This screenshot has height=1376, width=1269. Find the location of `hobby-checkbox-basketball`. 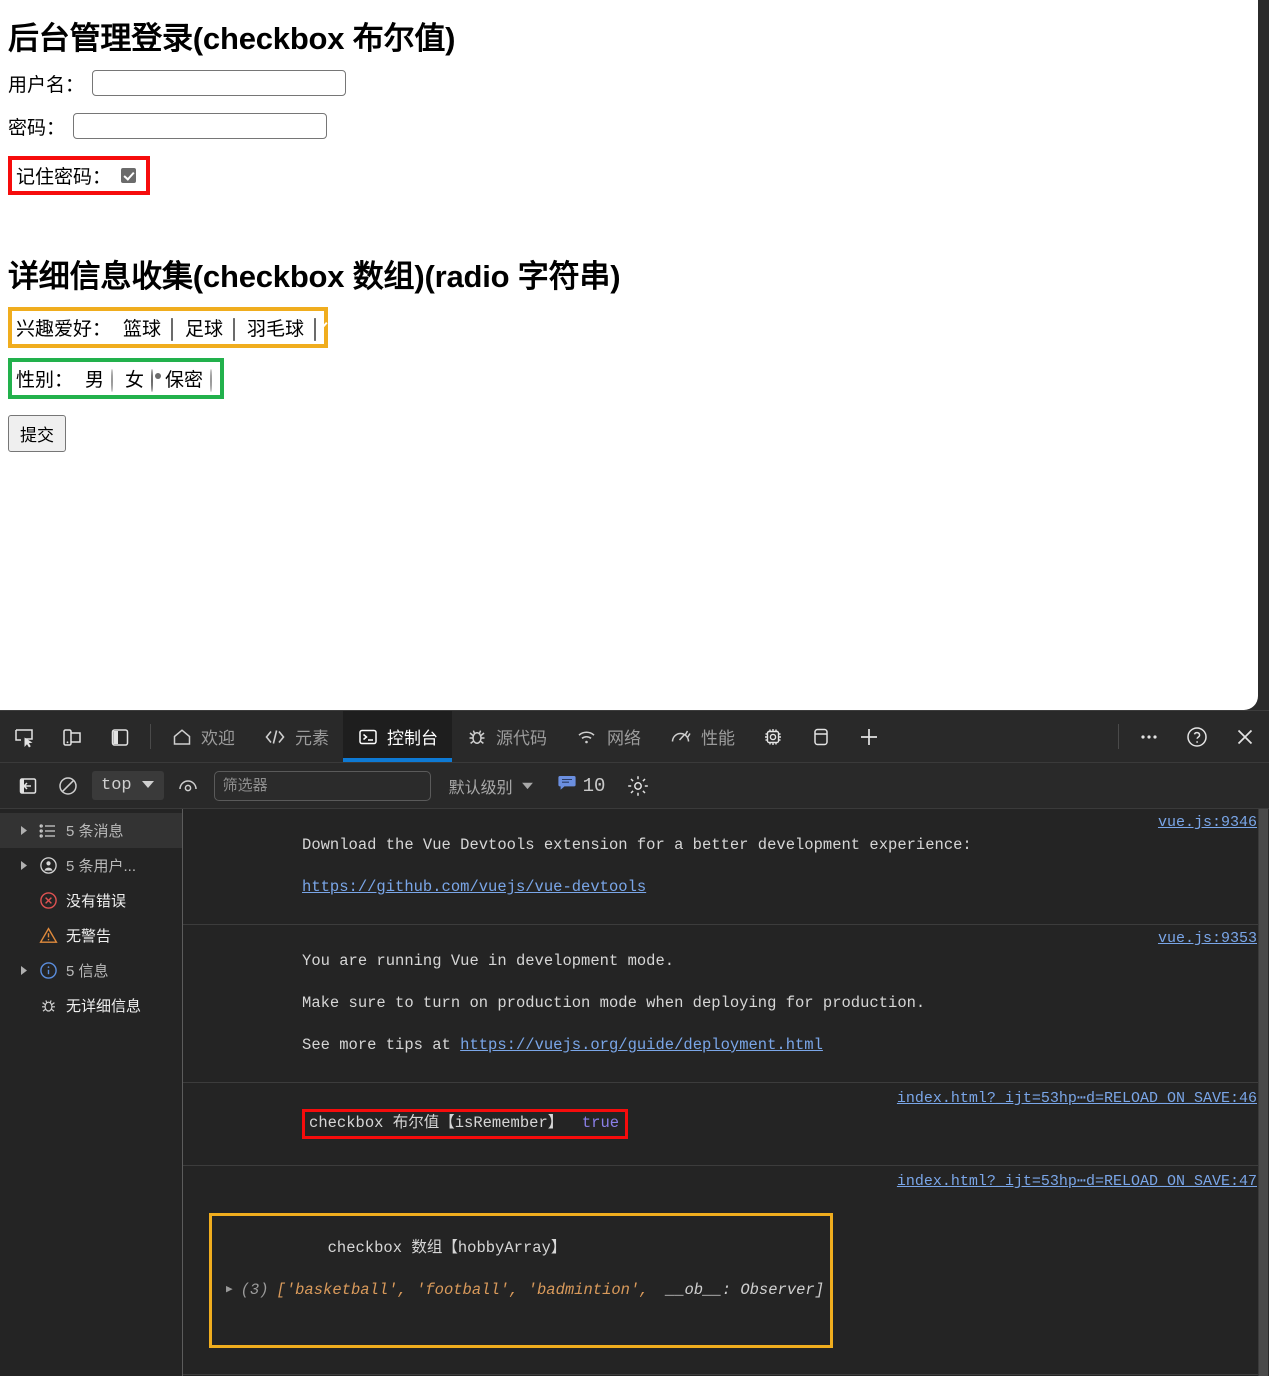

hobby-checkbox-basketball is located at coordinates (172, 330).